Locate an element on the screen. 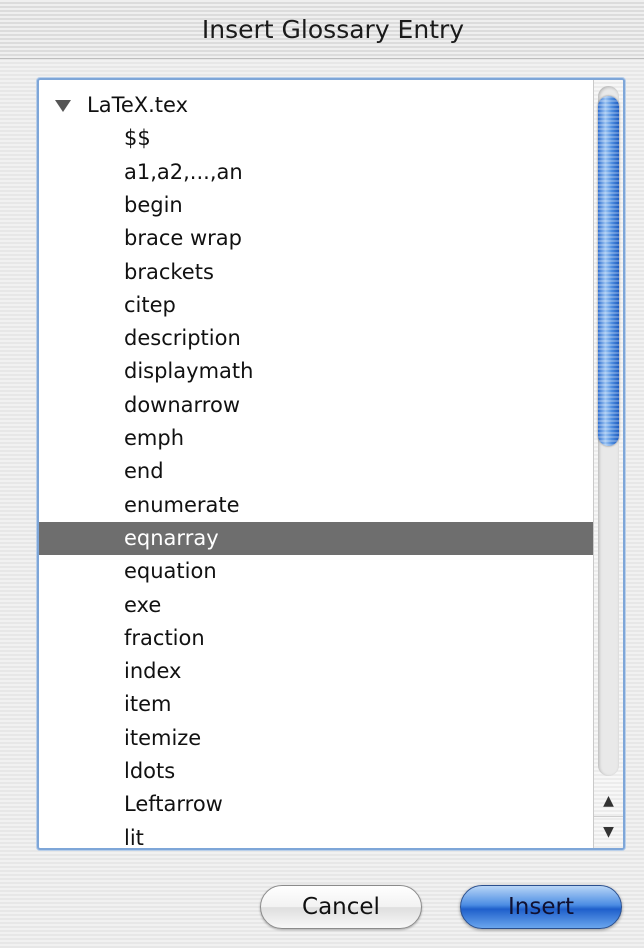 The width and height of the screenshot is (644, 948). list-item: Leftarrow is located at coordinates (316, 804).